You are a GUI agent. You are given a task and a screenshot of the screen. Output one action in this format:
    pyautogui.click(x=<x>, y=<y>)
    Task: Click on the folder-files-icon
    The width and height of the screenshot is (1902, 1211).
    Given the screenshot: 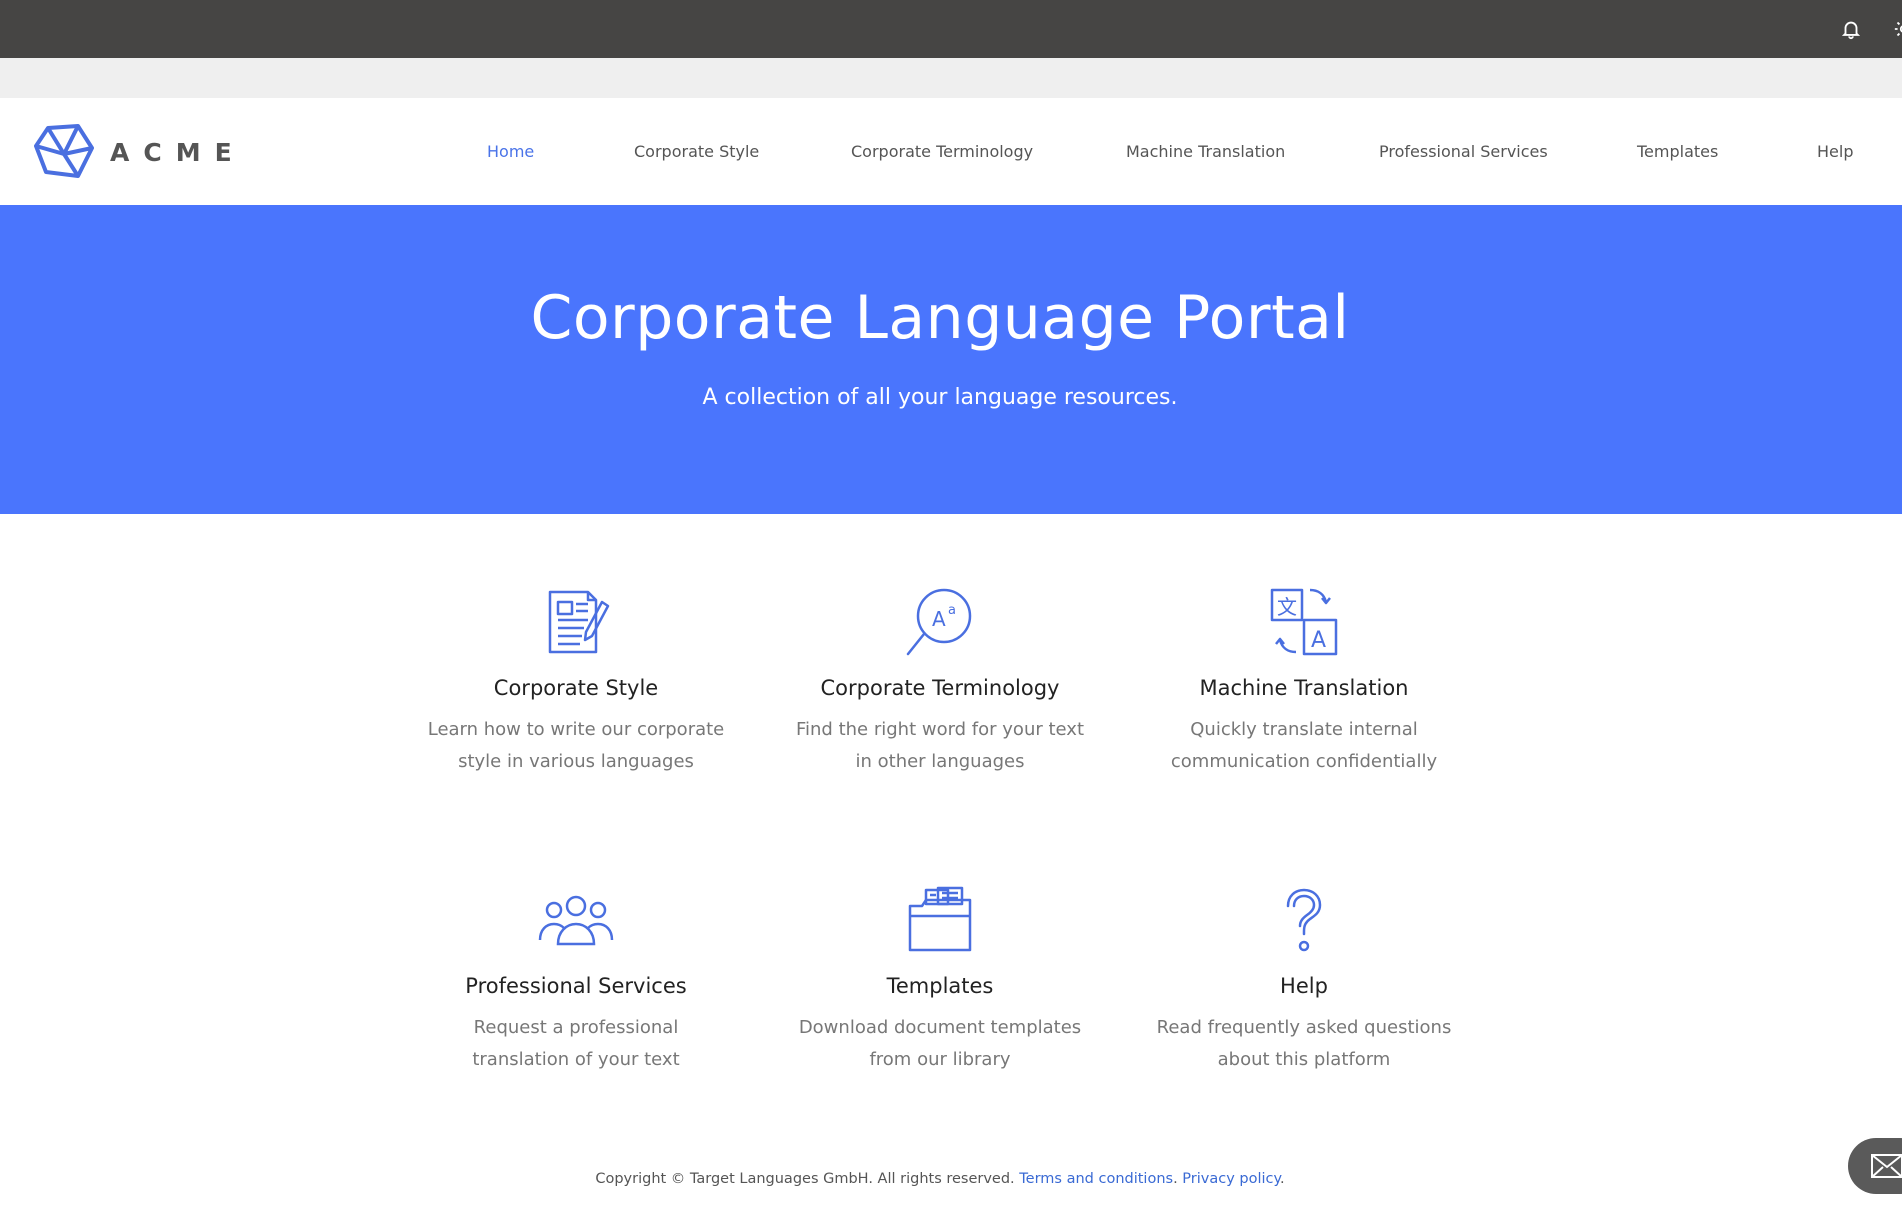 What is the action you would take?
    pyautogui.click(x=940, y=919)
    